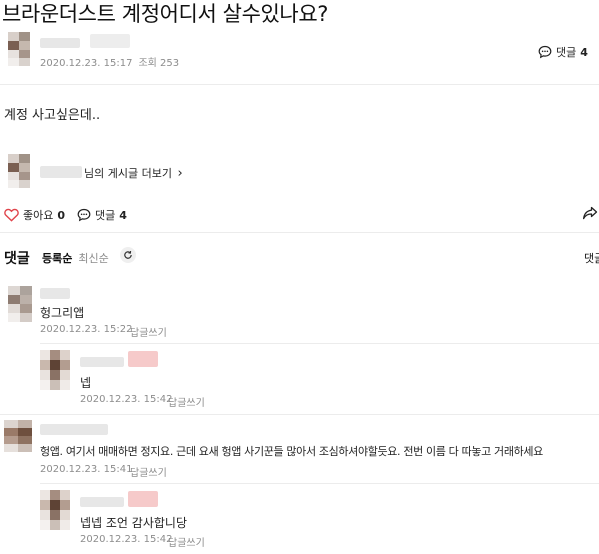 This screenshot has height=554, width=599. I want to click on comment-count: 4, so click(123, 215).